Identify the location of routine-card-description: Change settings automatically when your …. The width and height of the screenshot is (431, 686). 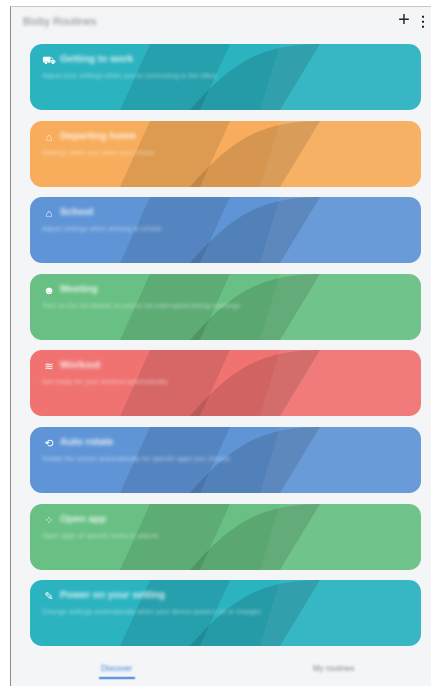
(152, 612).